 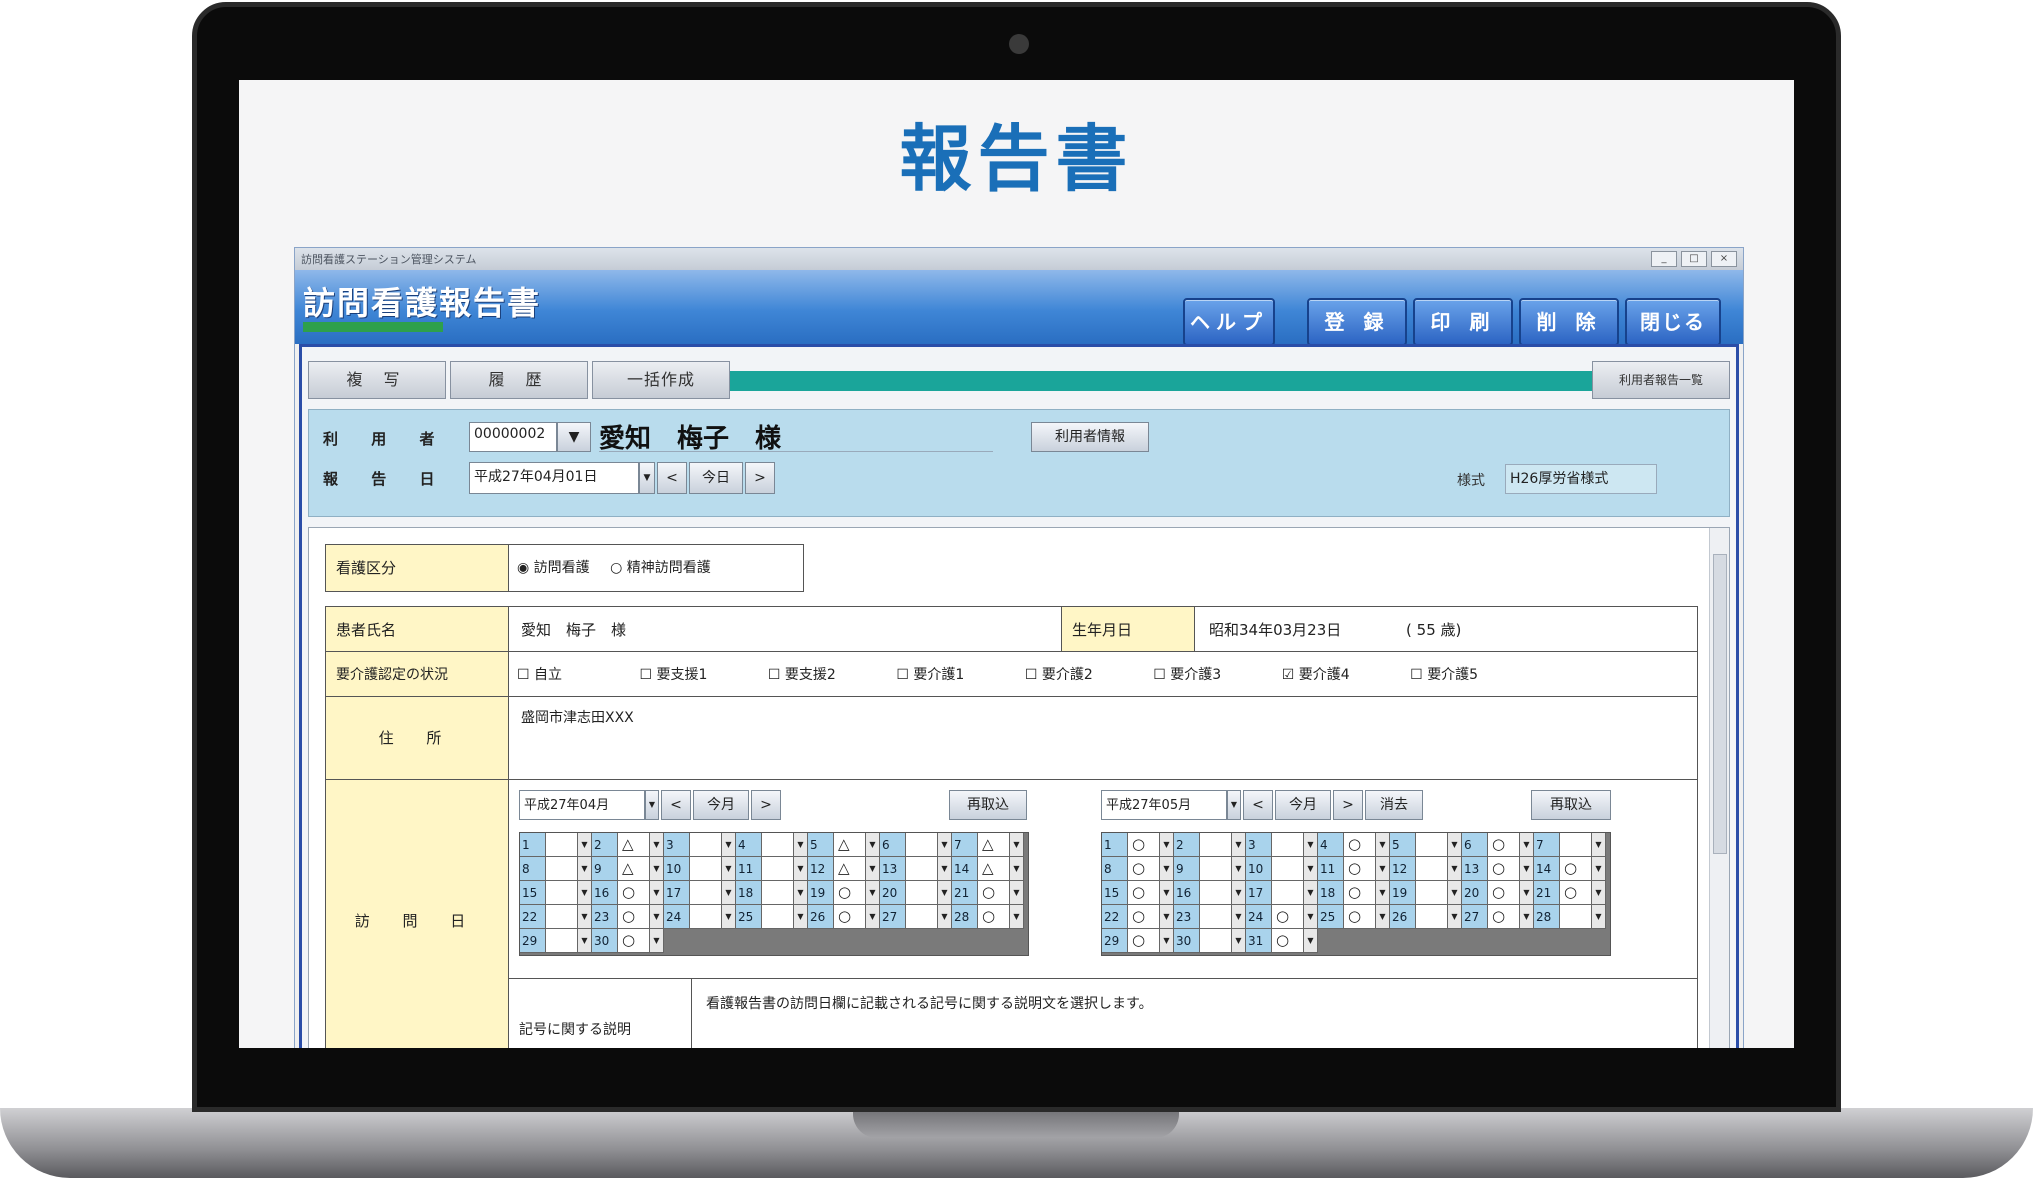 What do you see at coordinates (716, 478) in the screenshot?
I see `date-today-button: 今日` at bounding box center [716, 478].